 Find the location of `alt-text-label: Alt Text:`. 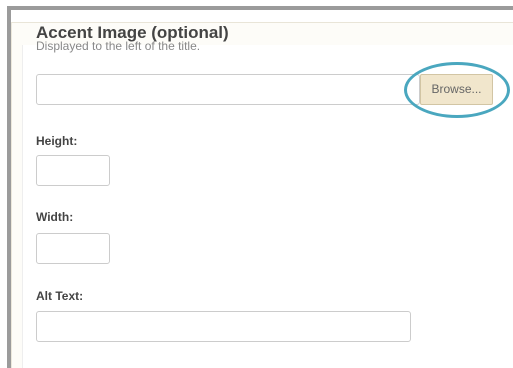

alt-text-label: Alt Text: is located at coordinates (60, 296).